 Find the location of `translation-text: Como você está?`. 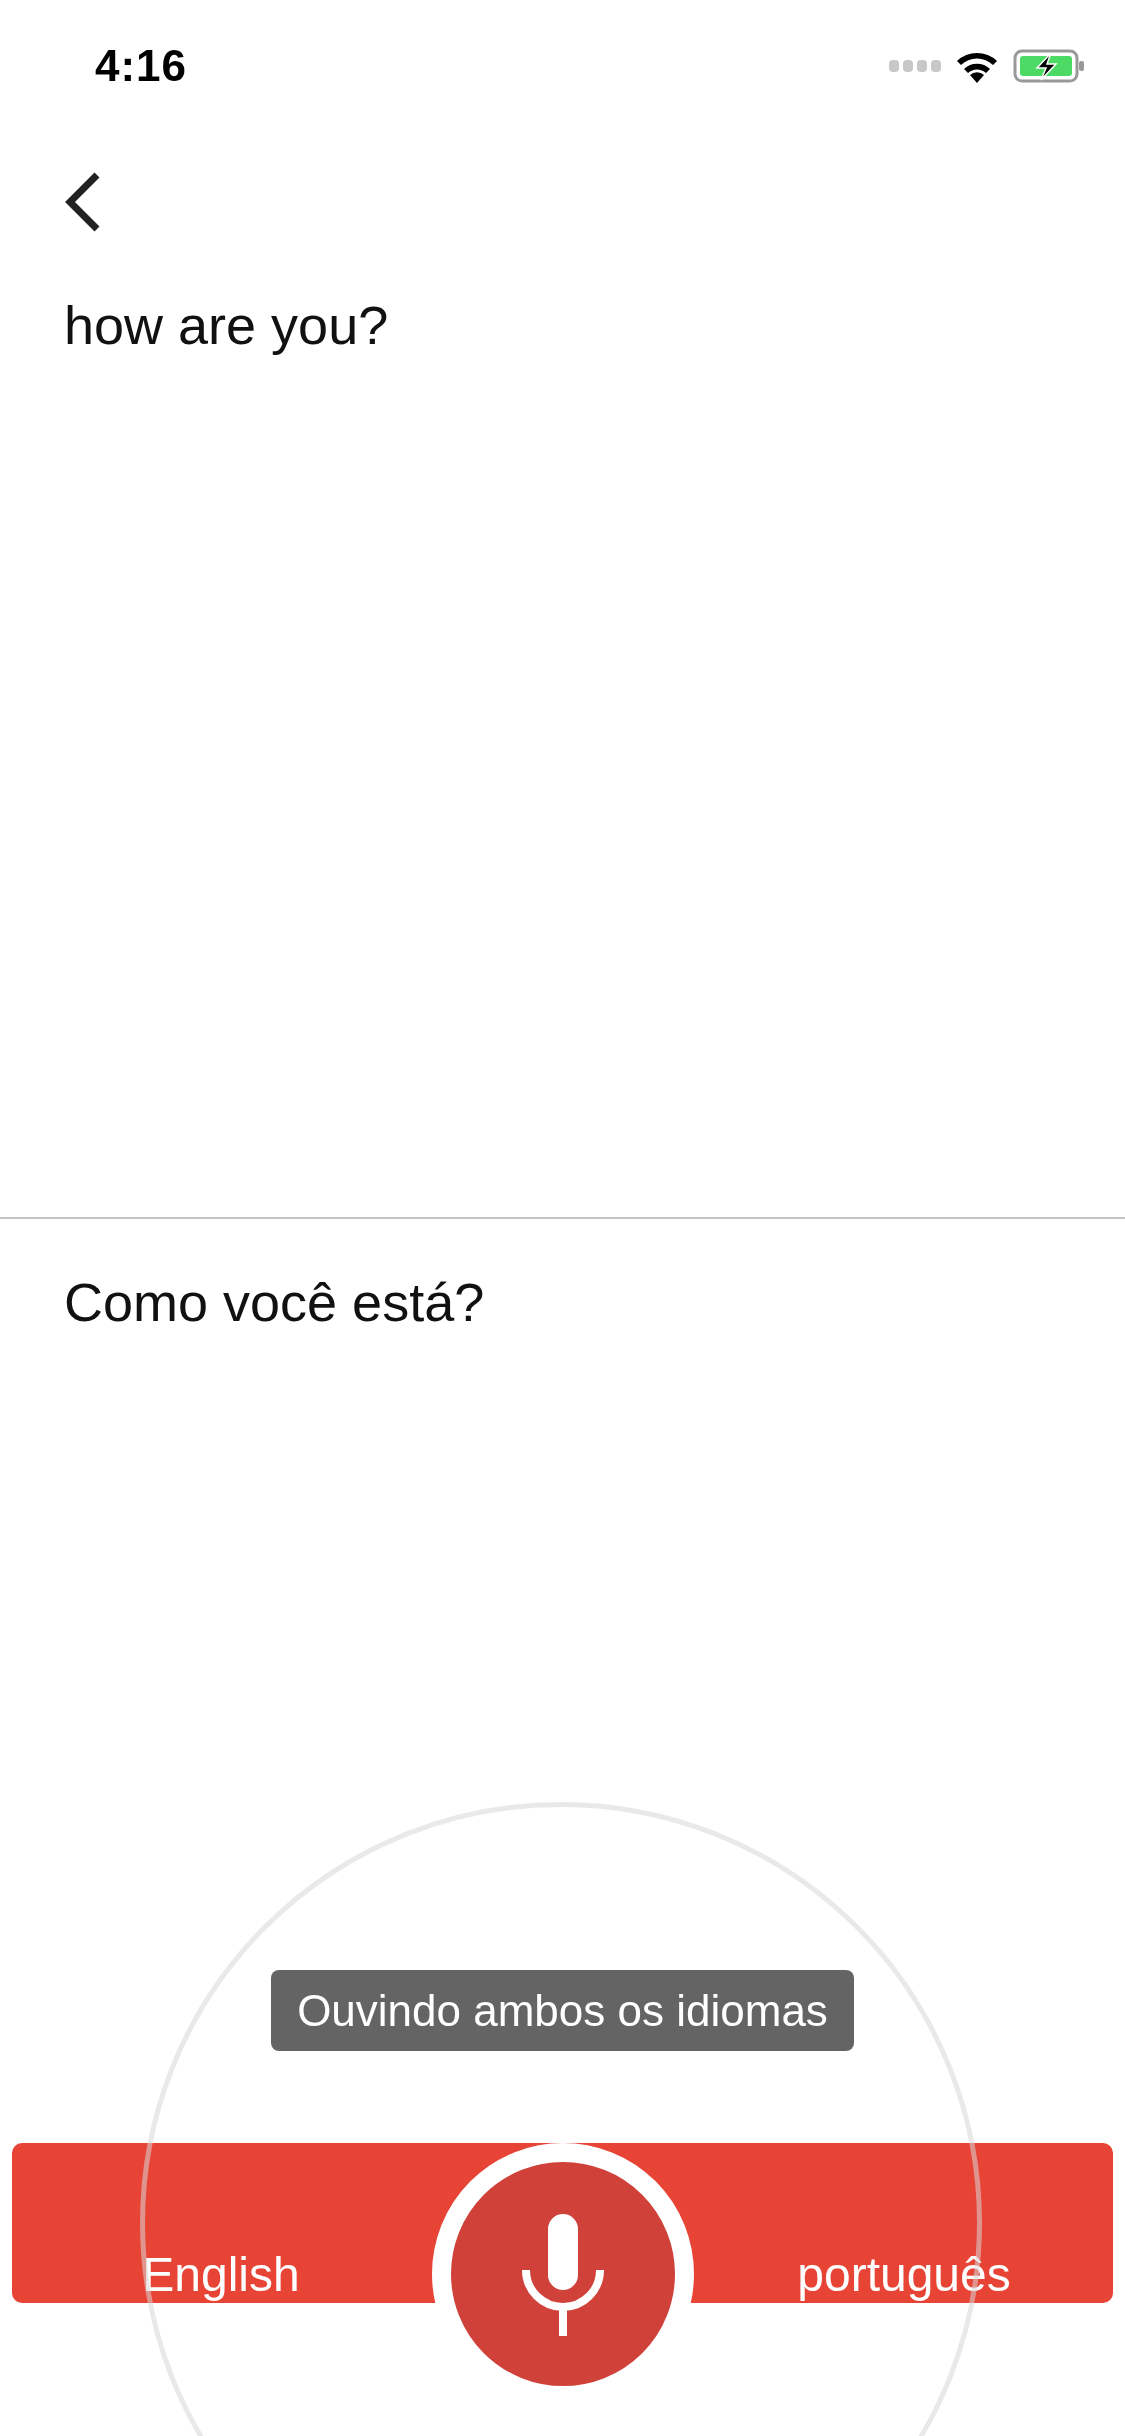

translation-text: Como você está? is located at coordinates (274, 1302).